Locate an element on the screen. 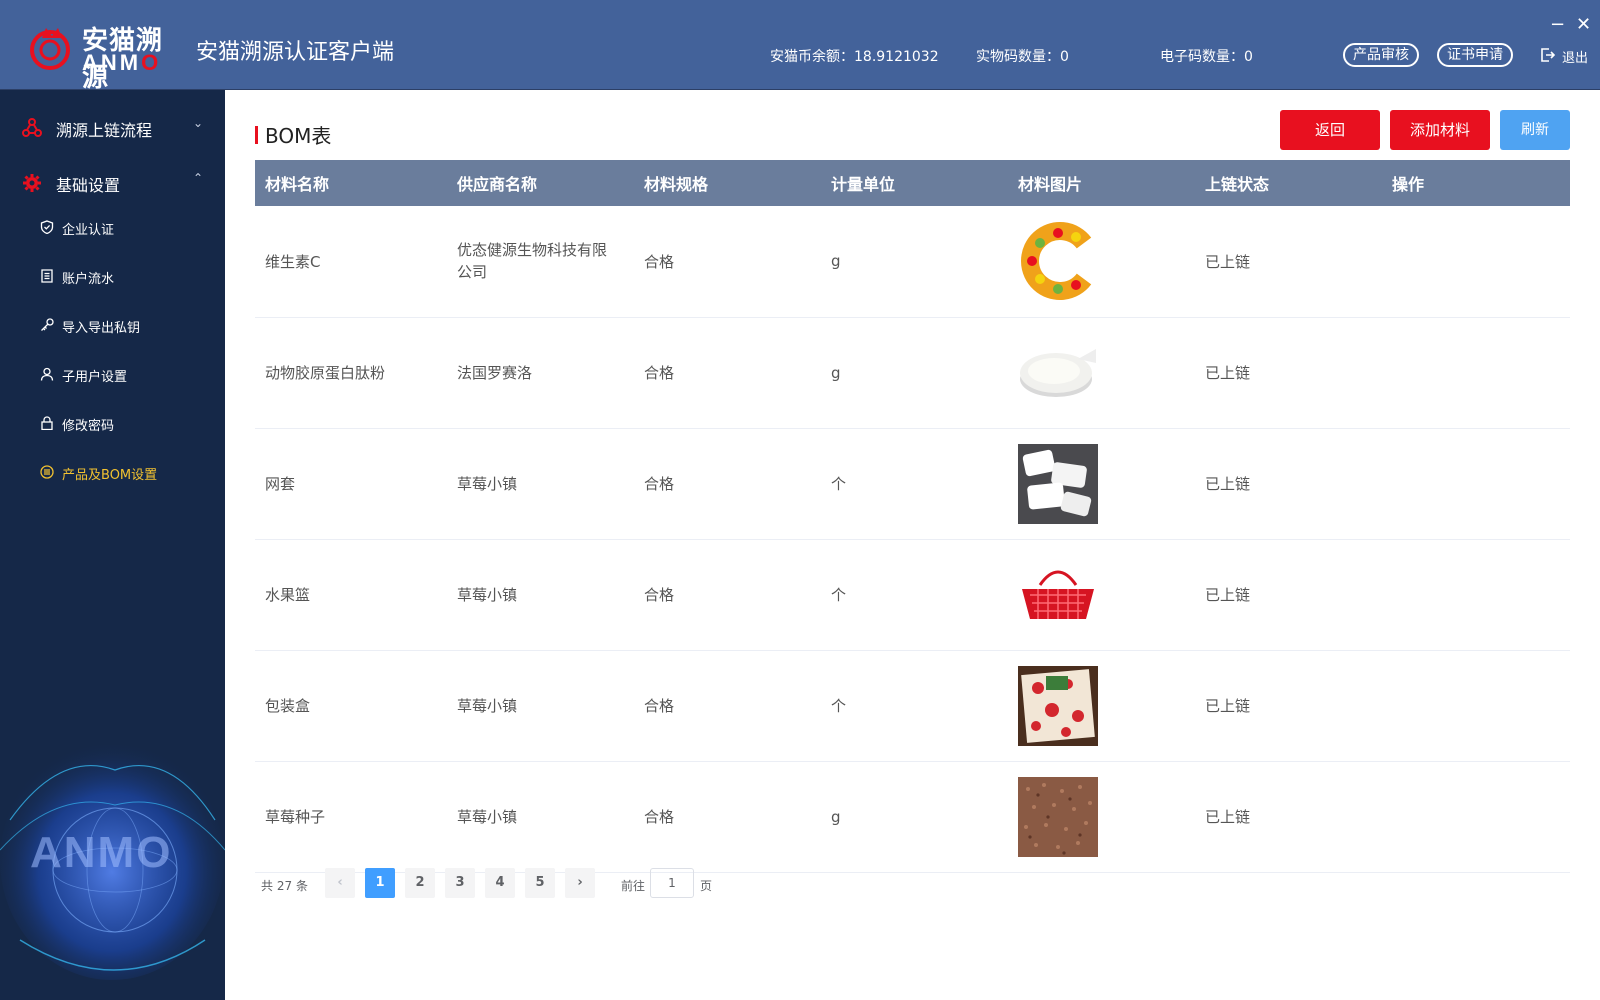  network-nodes-icon is located at coordinates (32, 127).